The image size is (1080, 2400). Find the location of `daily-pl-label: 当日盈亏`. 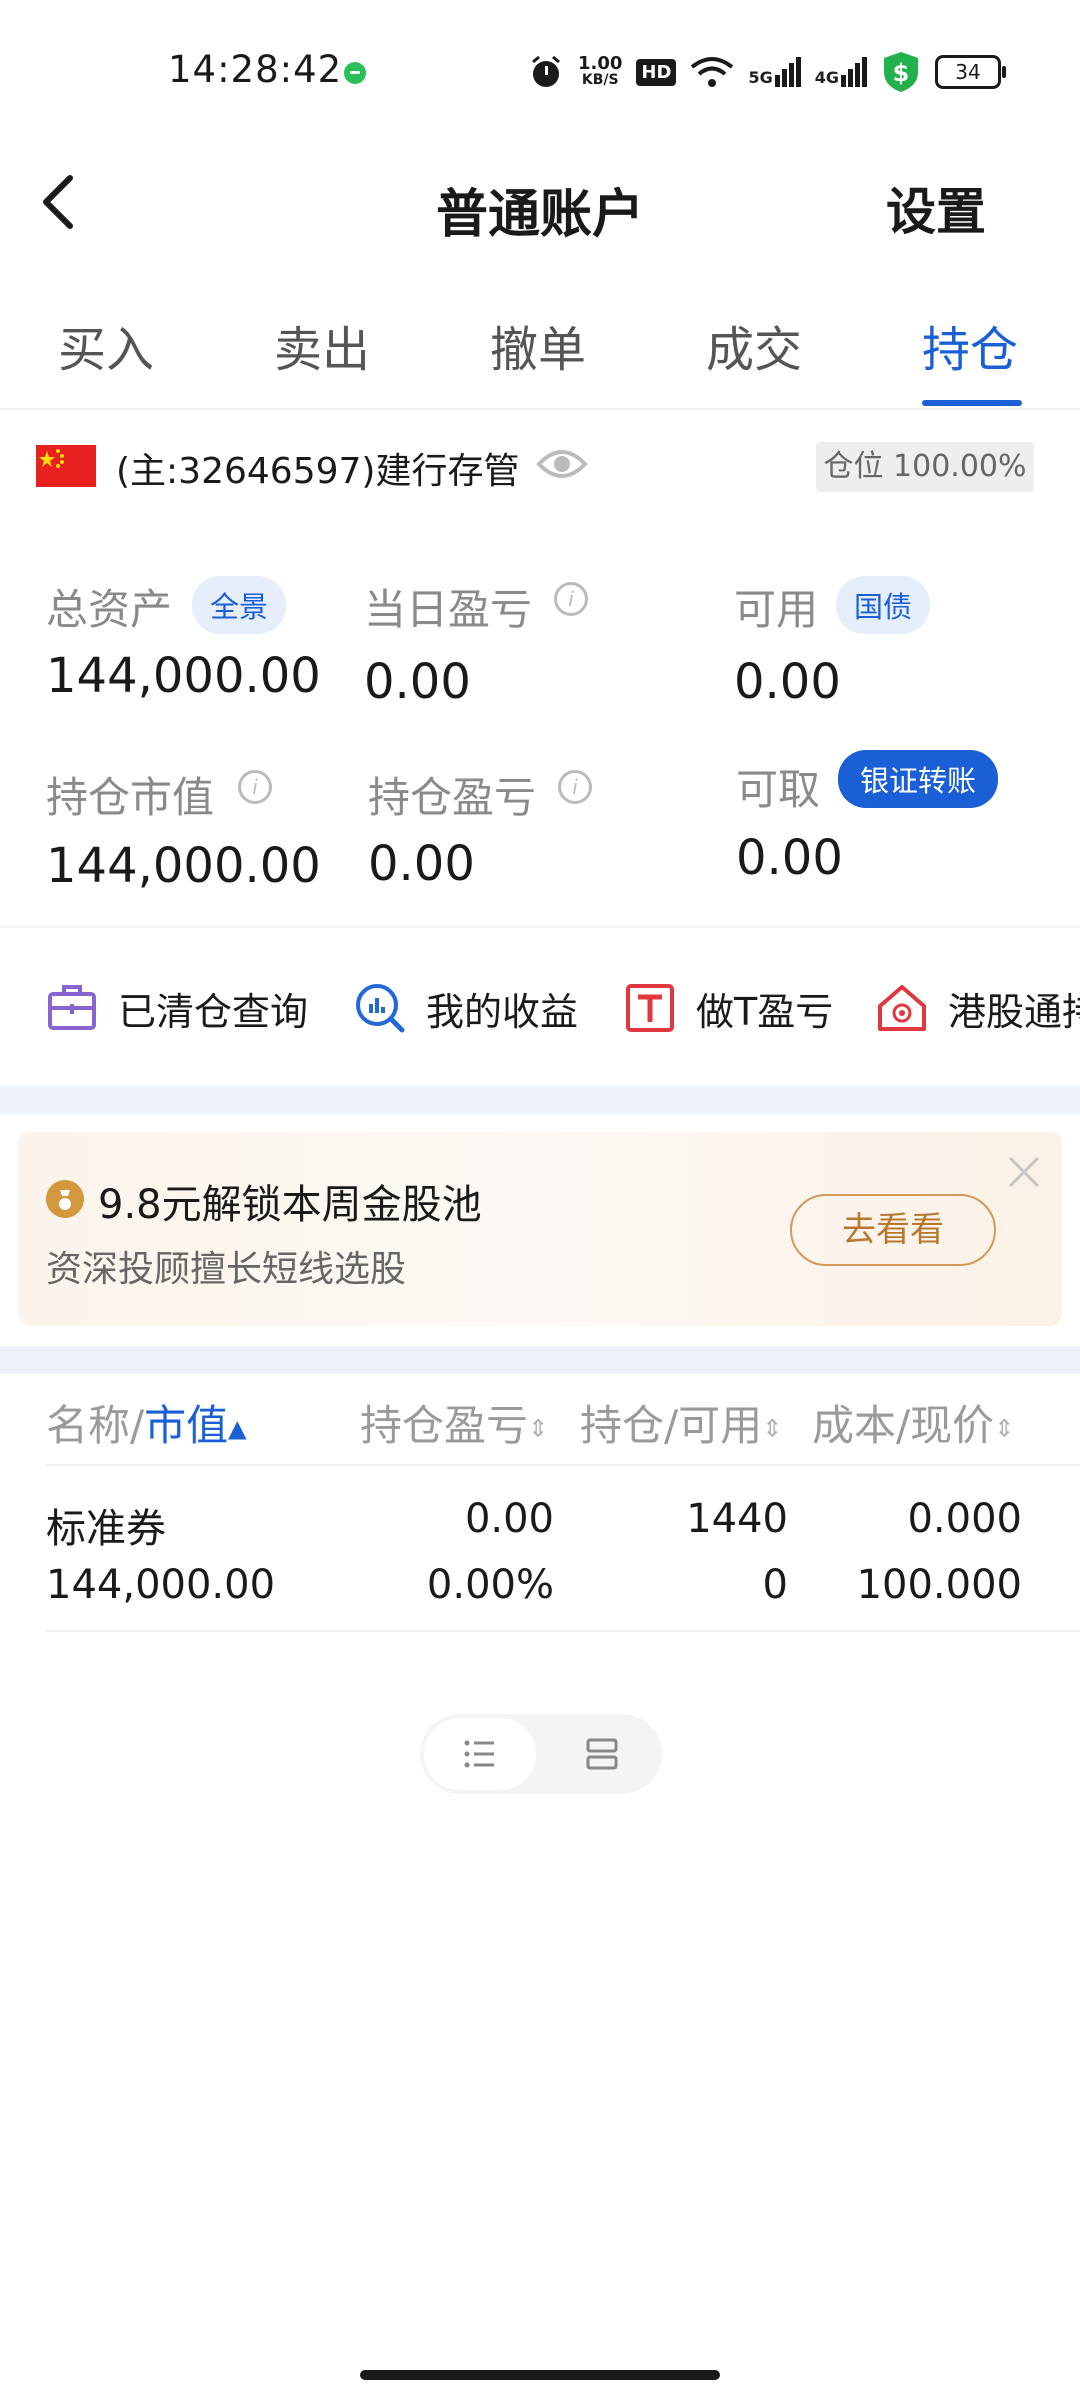

daily-pl-label: 当日盈亏 is located at coordinates (448, 609).